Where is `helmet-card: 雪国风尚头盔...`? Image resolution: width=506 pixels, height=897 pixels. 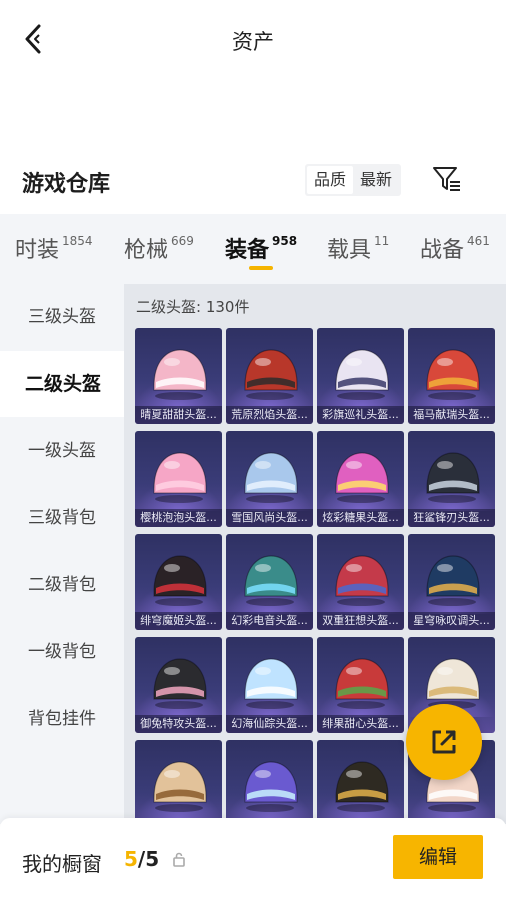 helmet-card: 雪国风尚头盔... is located at coordinates (269, 479).